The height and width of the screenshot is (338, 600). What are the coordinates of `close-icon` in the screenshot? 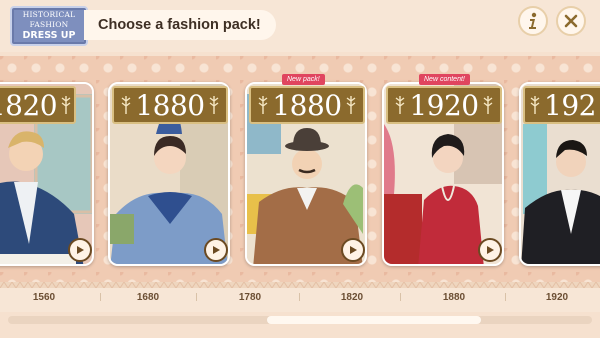 It's located at (571, 21).